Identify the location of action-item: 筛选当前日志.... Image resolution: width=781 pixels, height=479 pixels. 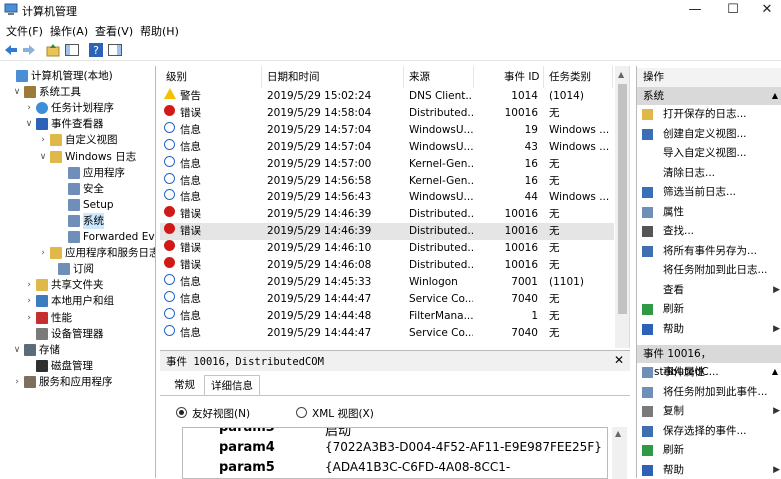
(709, 192).